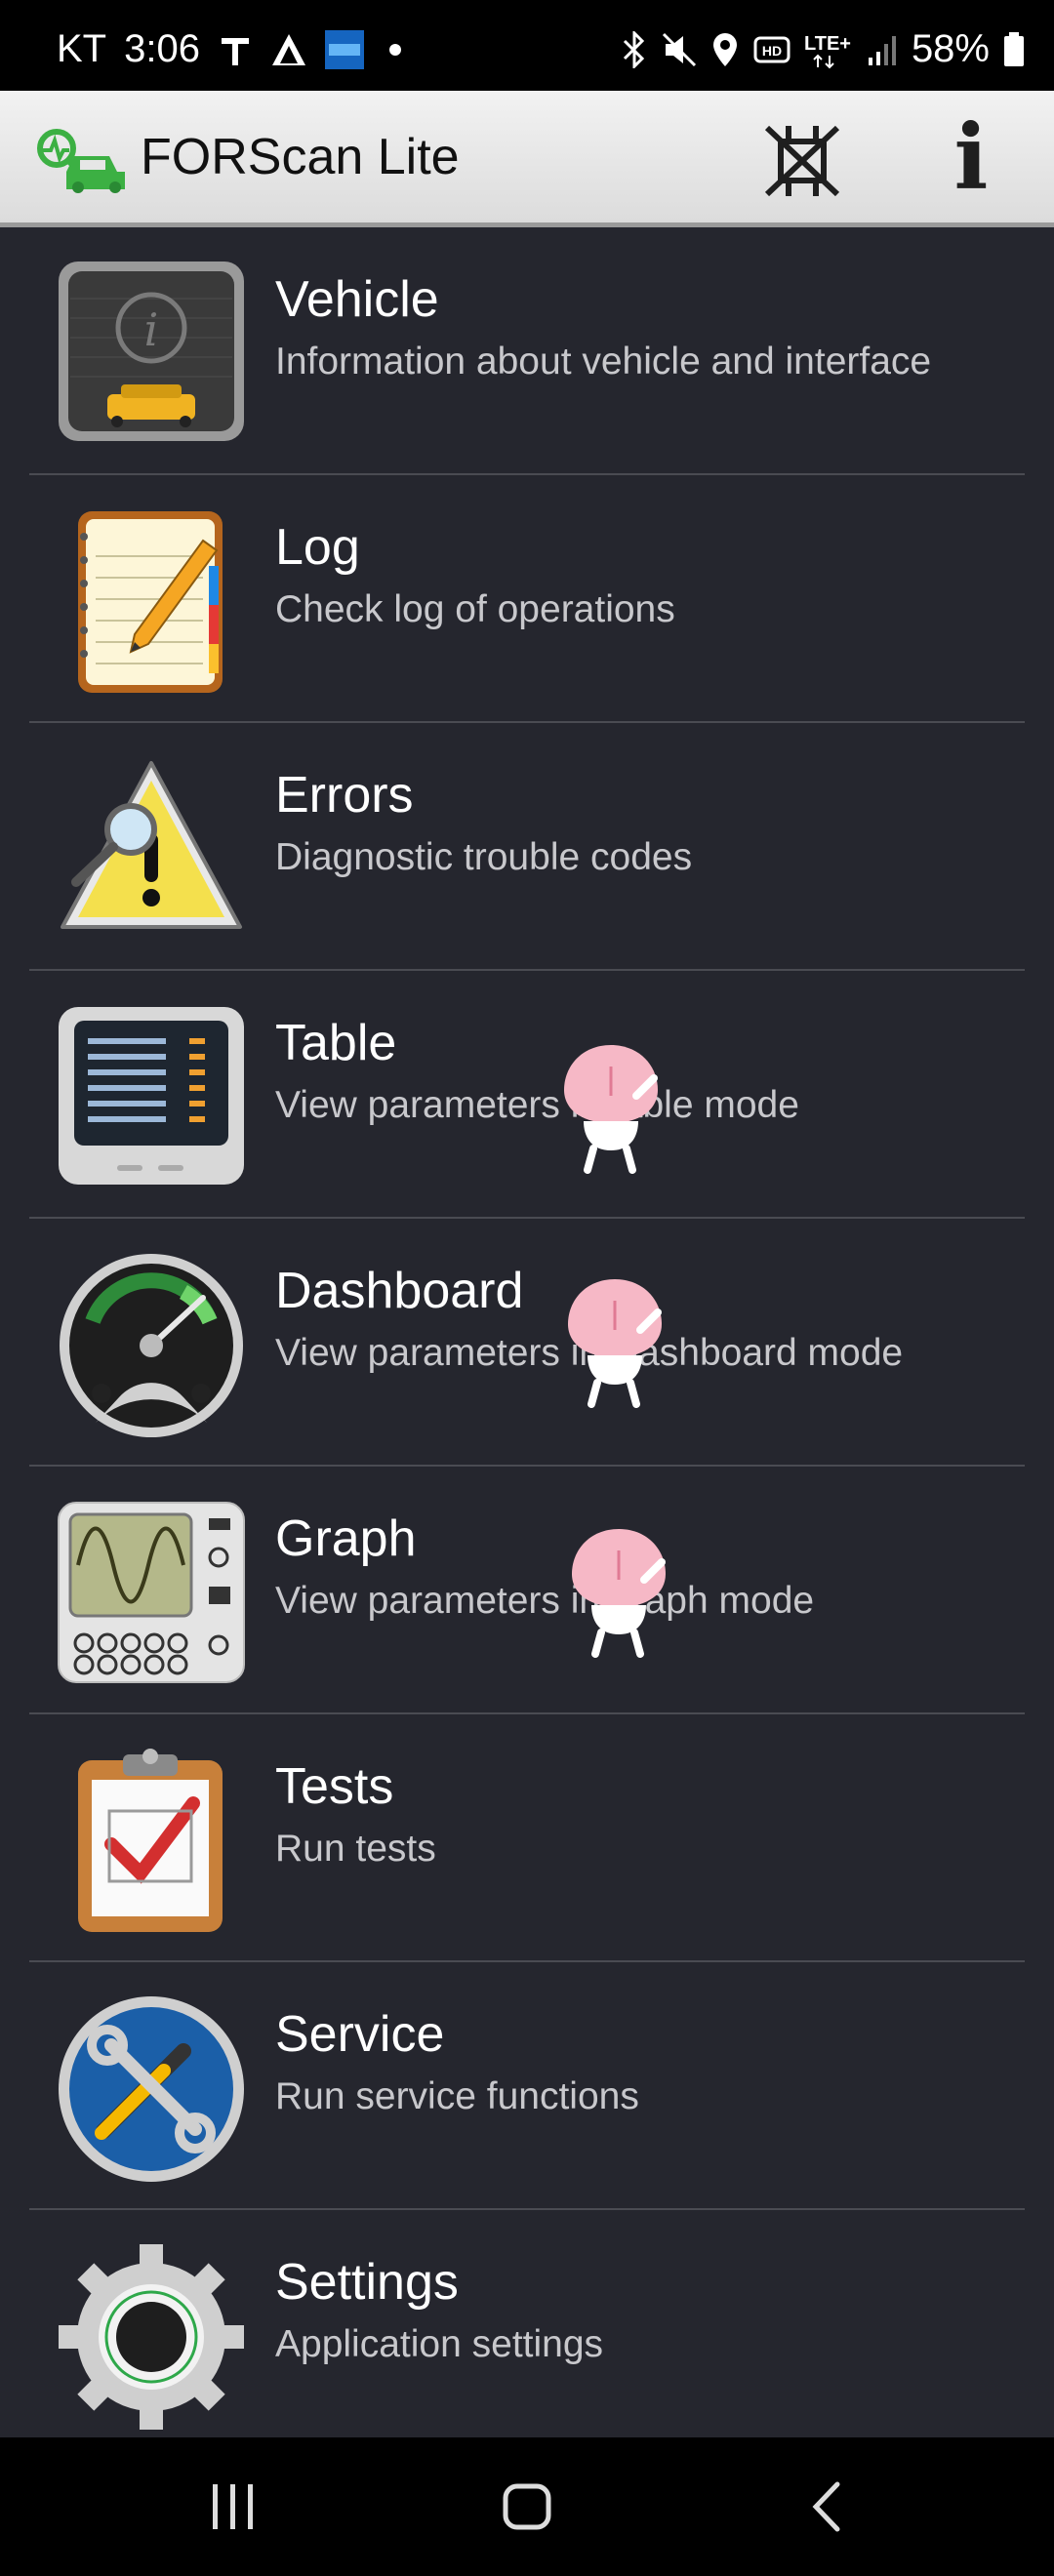  What do you see at coordinates (802, 161) in the screenshot?
I see `connect-icon` at bounding box center [802, 161].